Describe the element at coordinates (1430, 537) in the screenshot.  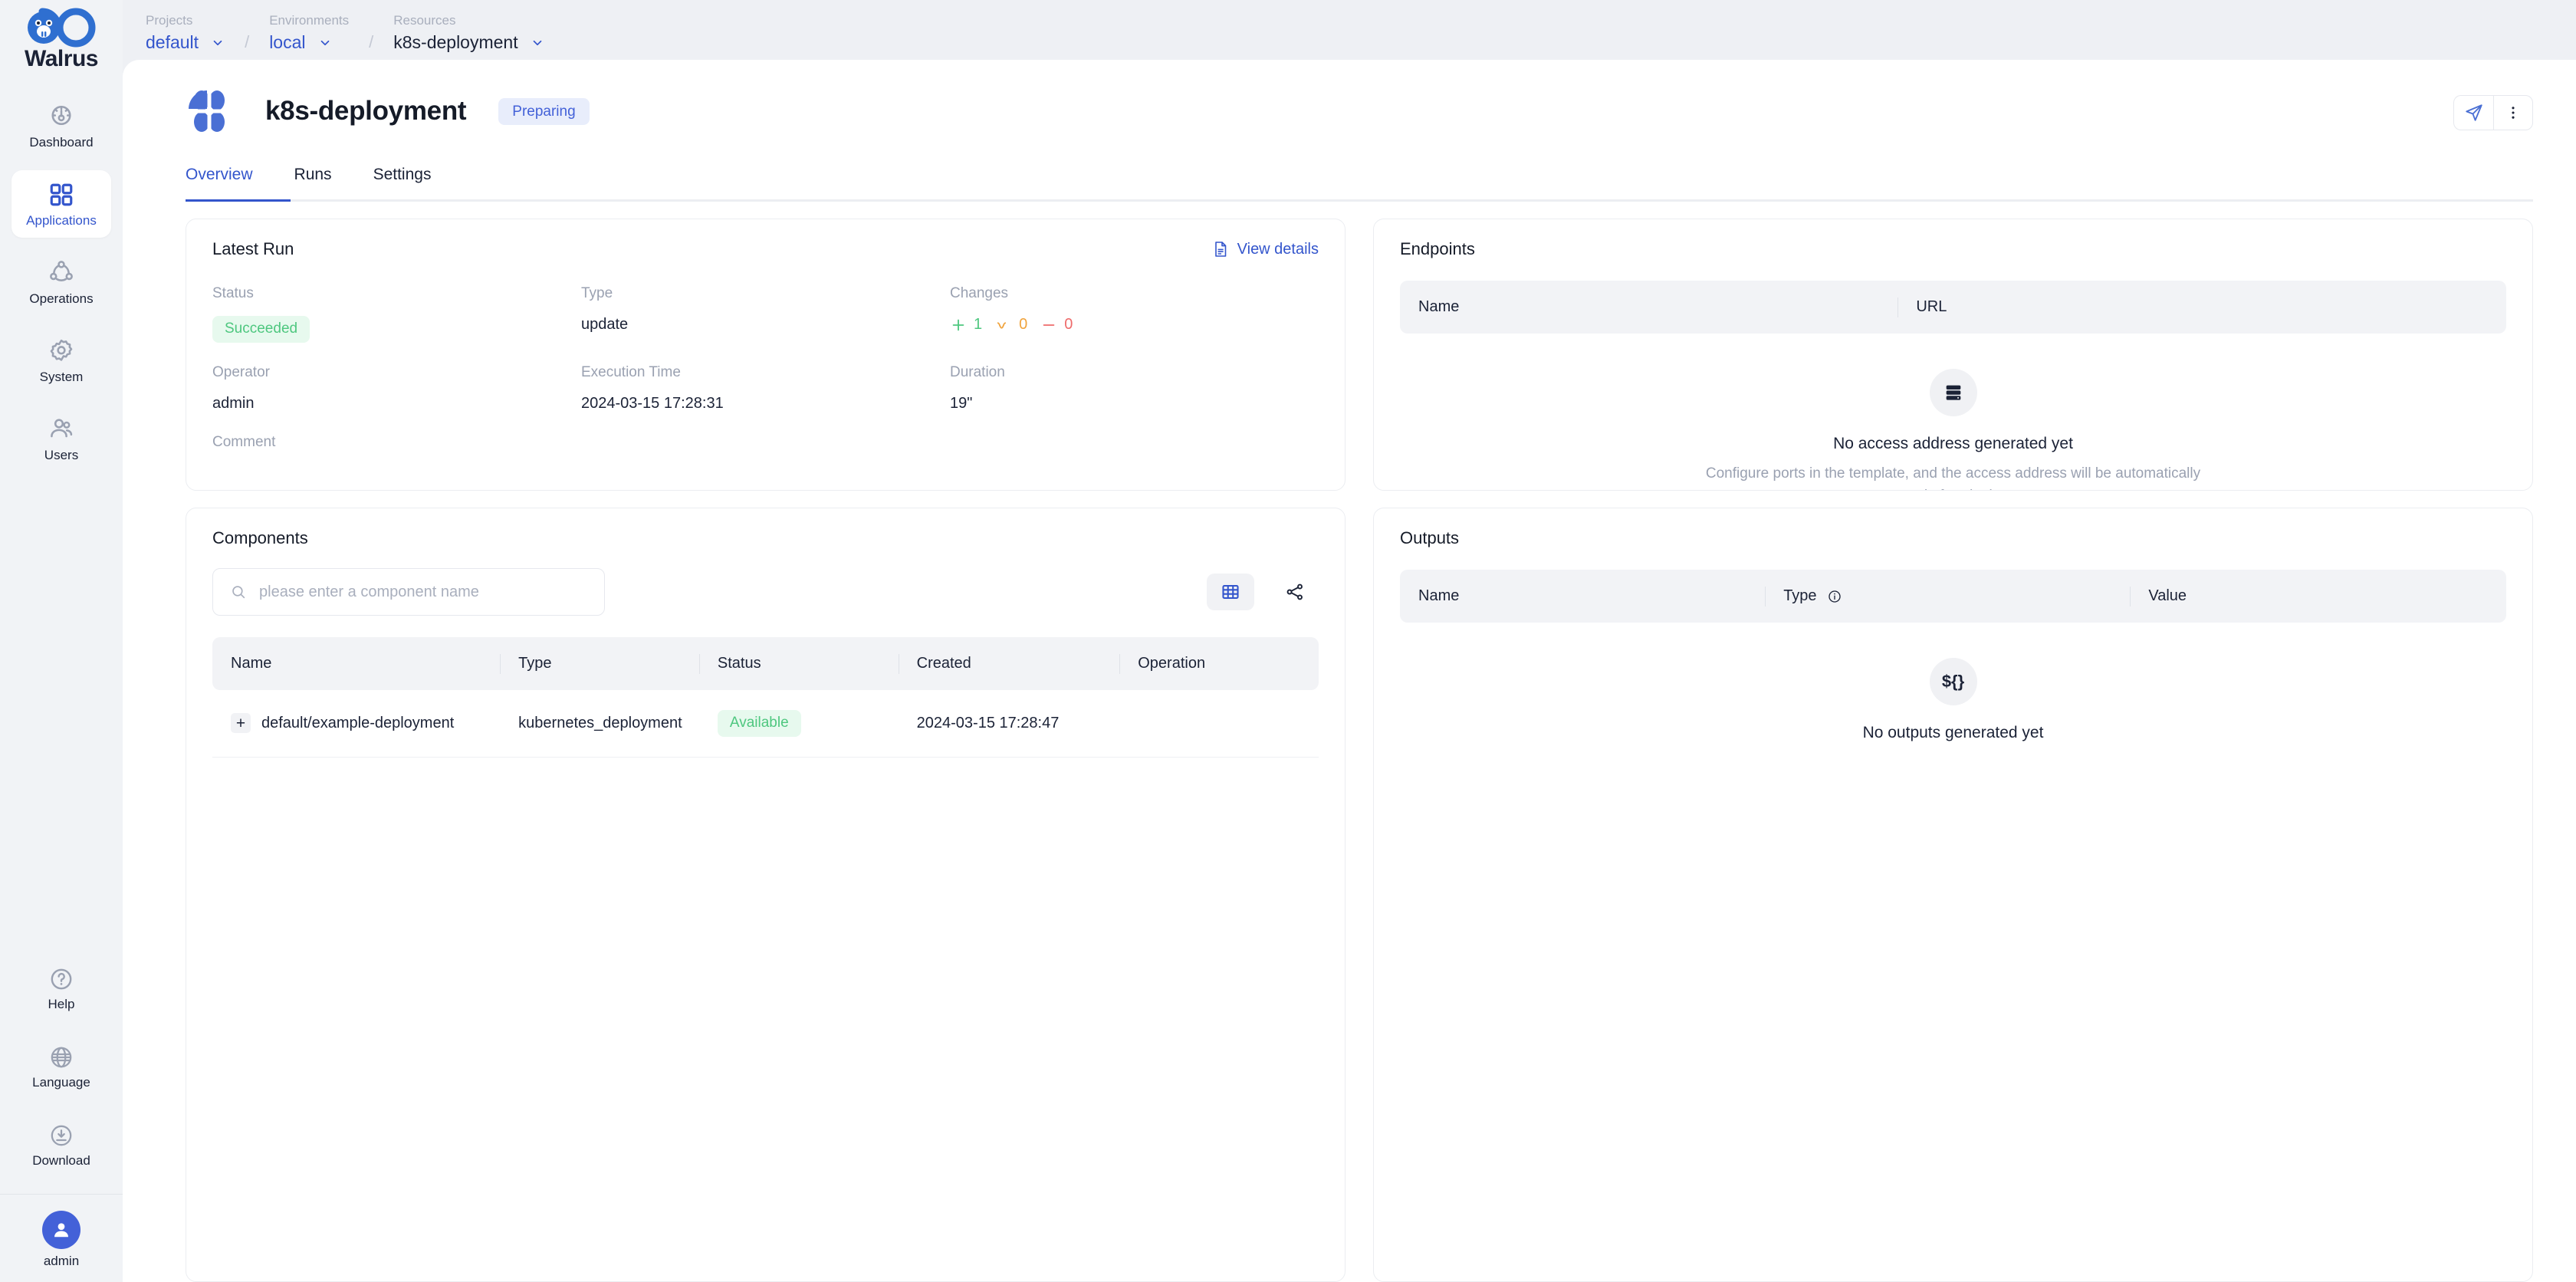
I see `outputs-title: Outputs` at that location.